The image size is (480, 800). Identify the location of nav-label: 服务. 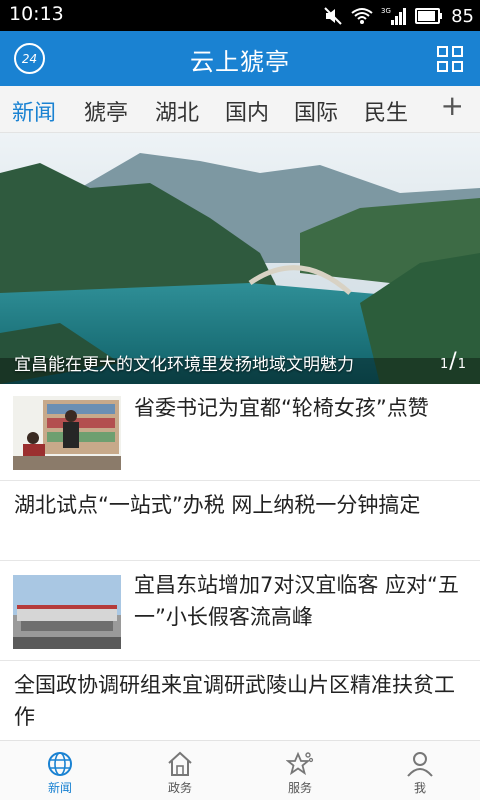
(299, 788).